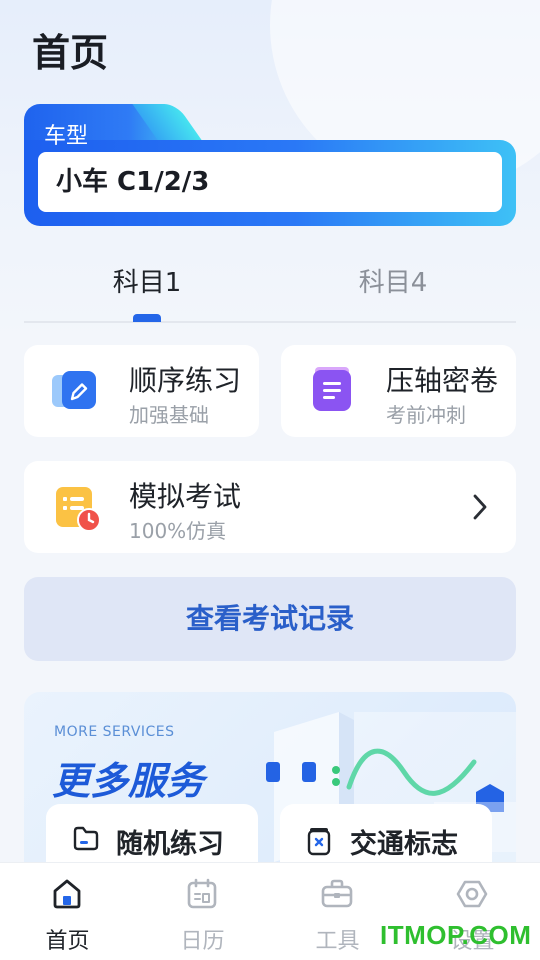 This screenshot has height=960, width=540. Describe the element at coordinates (128, 781) in the screenshot. I see `services-heading: 更多服务` at that location.